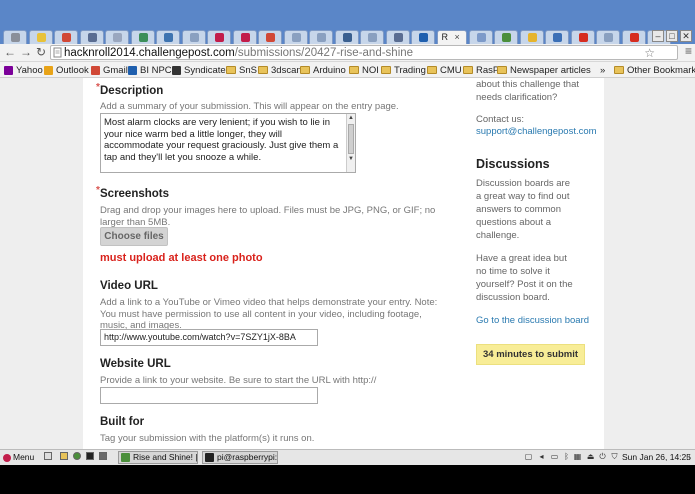 This screenshot has width=695, height=494. What do you see at coordinates (351, 139) in the screenshot?
I see `scroll-thumb` at bounding box center [351, 139].